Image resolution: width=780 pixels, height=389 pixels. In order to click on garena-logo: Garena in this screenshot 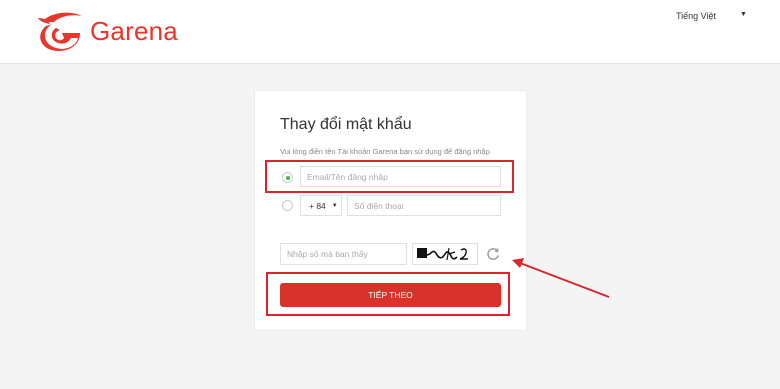, I will do `click(107, 31)`.